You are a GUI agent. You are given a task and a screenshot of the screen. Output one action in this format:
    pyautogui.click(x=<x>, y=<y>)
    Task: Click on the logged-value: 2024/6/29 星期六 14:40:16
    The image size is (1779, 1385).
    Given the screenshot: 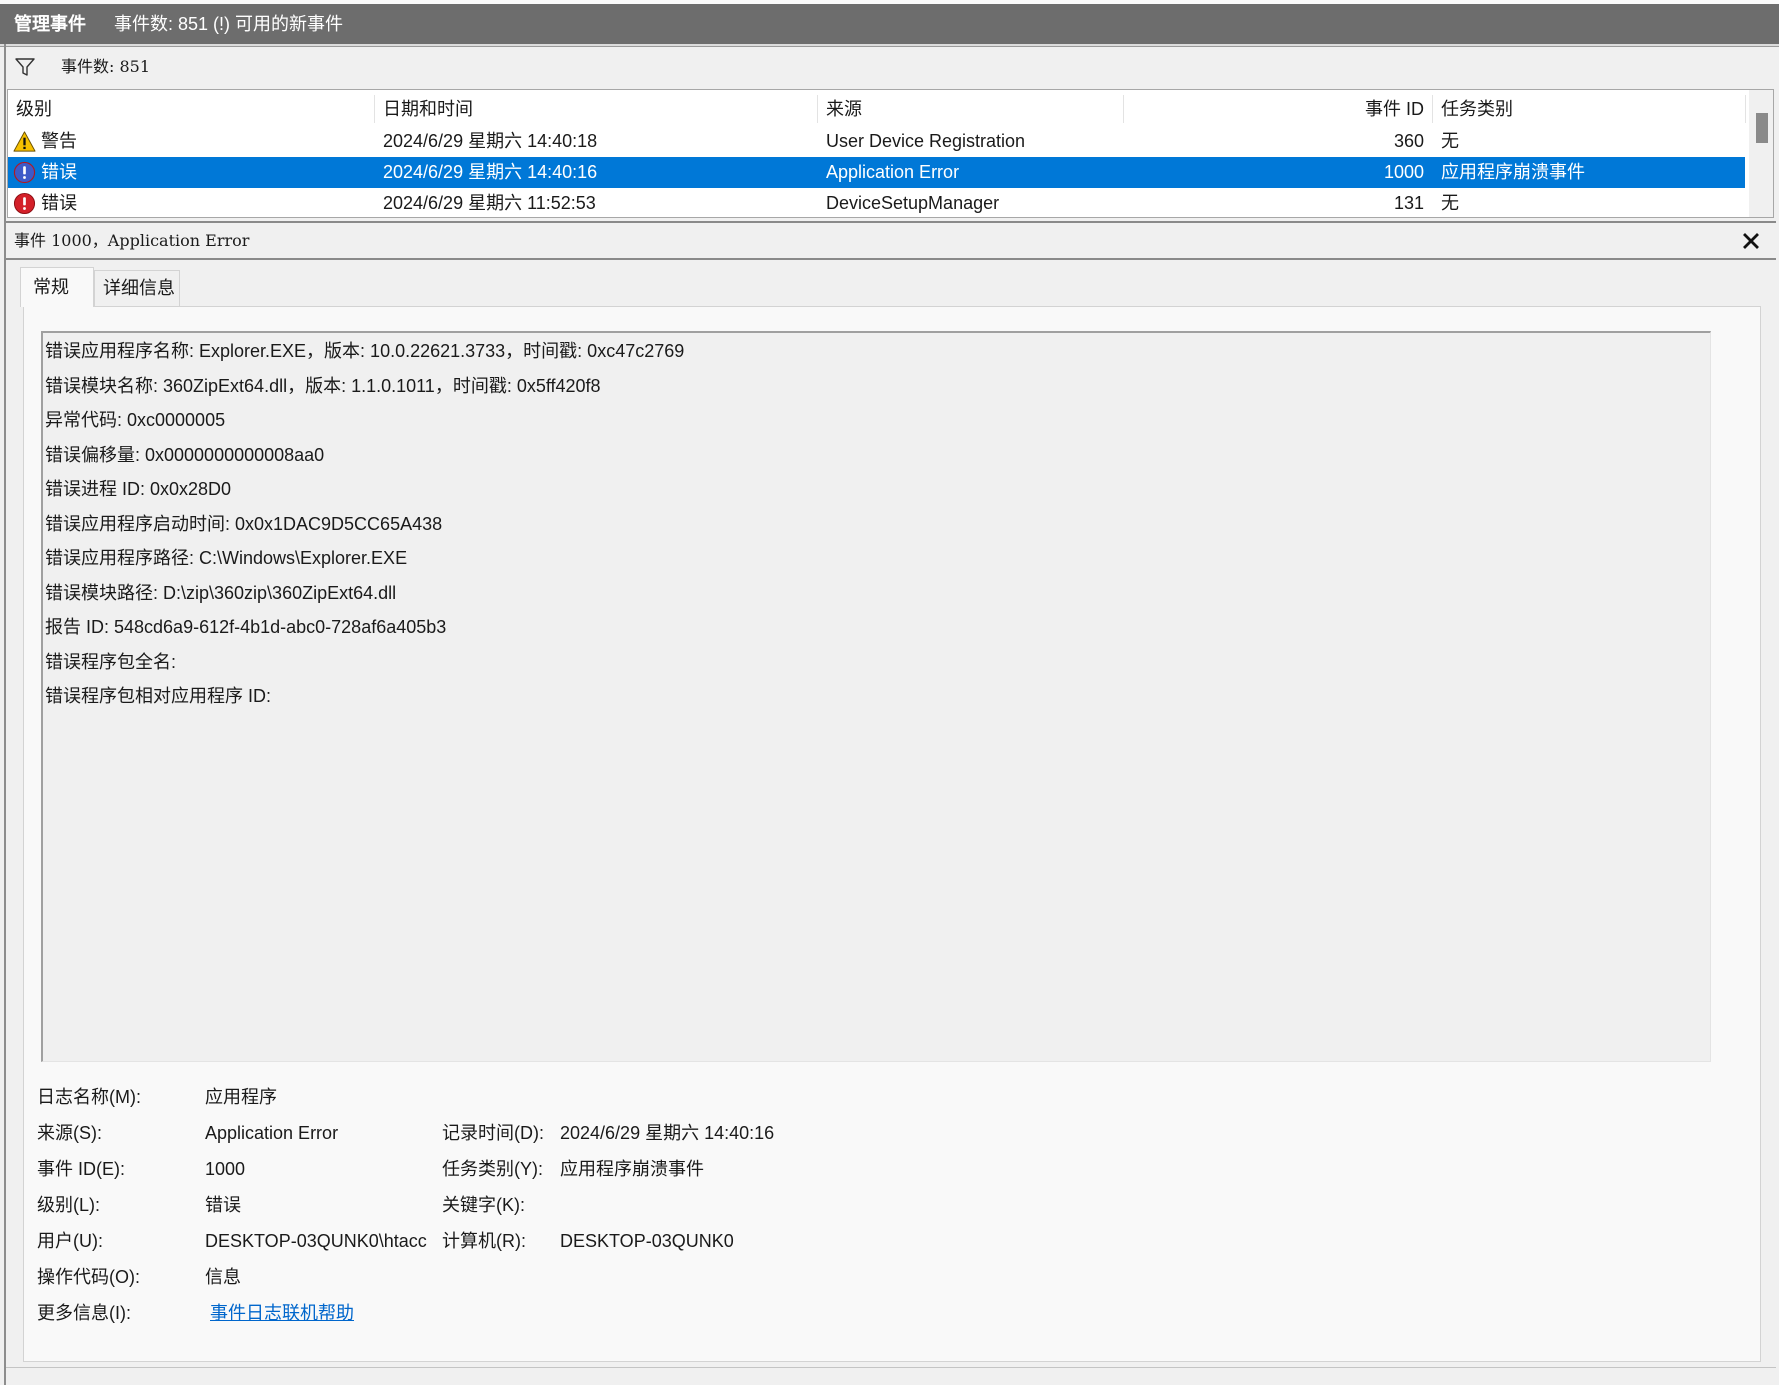 What is the action you would take?
    pyautogui.click(x=667, y=1133)
    